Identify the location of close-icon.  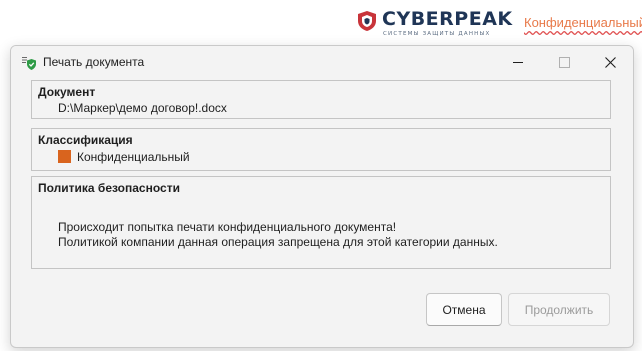
(610, 62).